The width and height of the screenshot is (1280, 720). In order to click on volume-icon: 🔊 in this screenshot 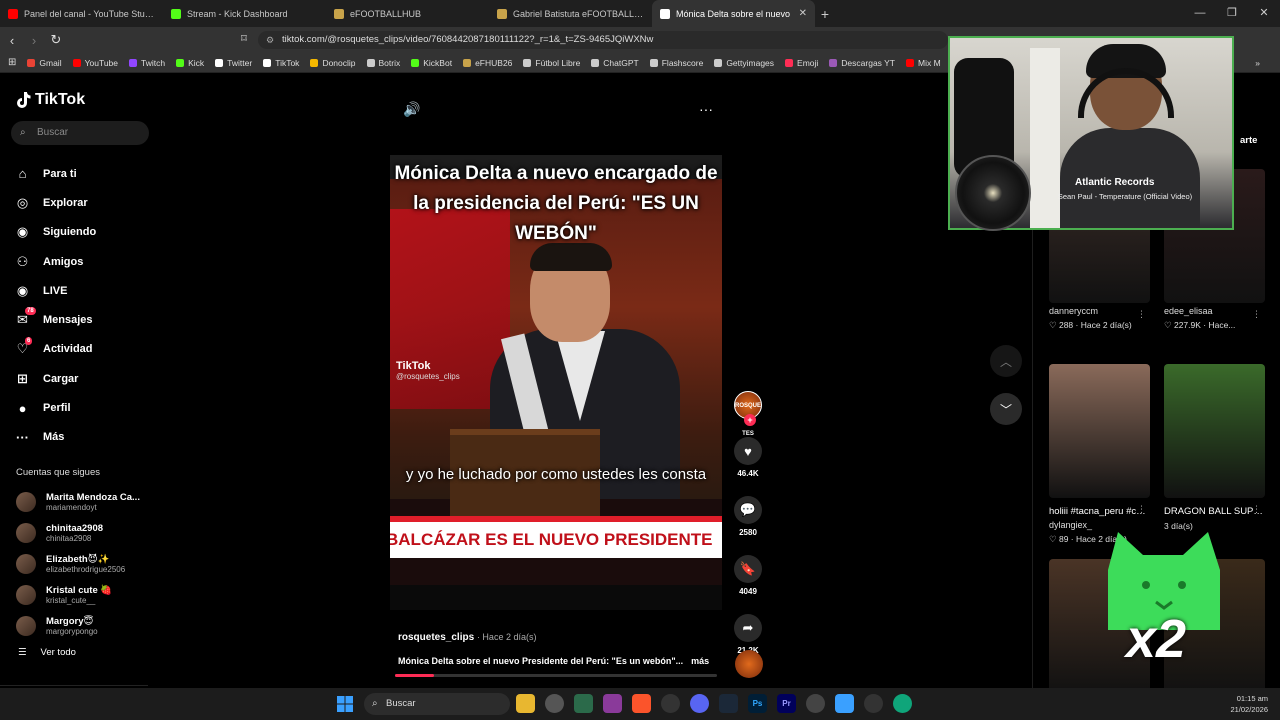, I will do `click(411, 109)`.